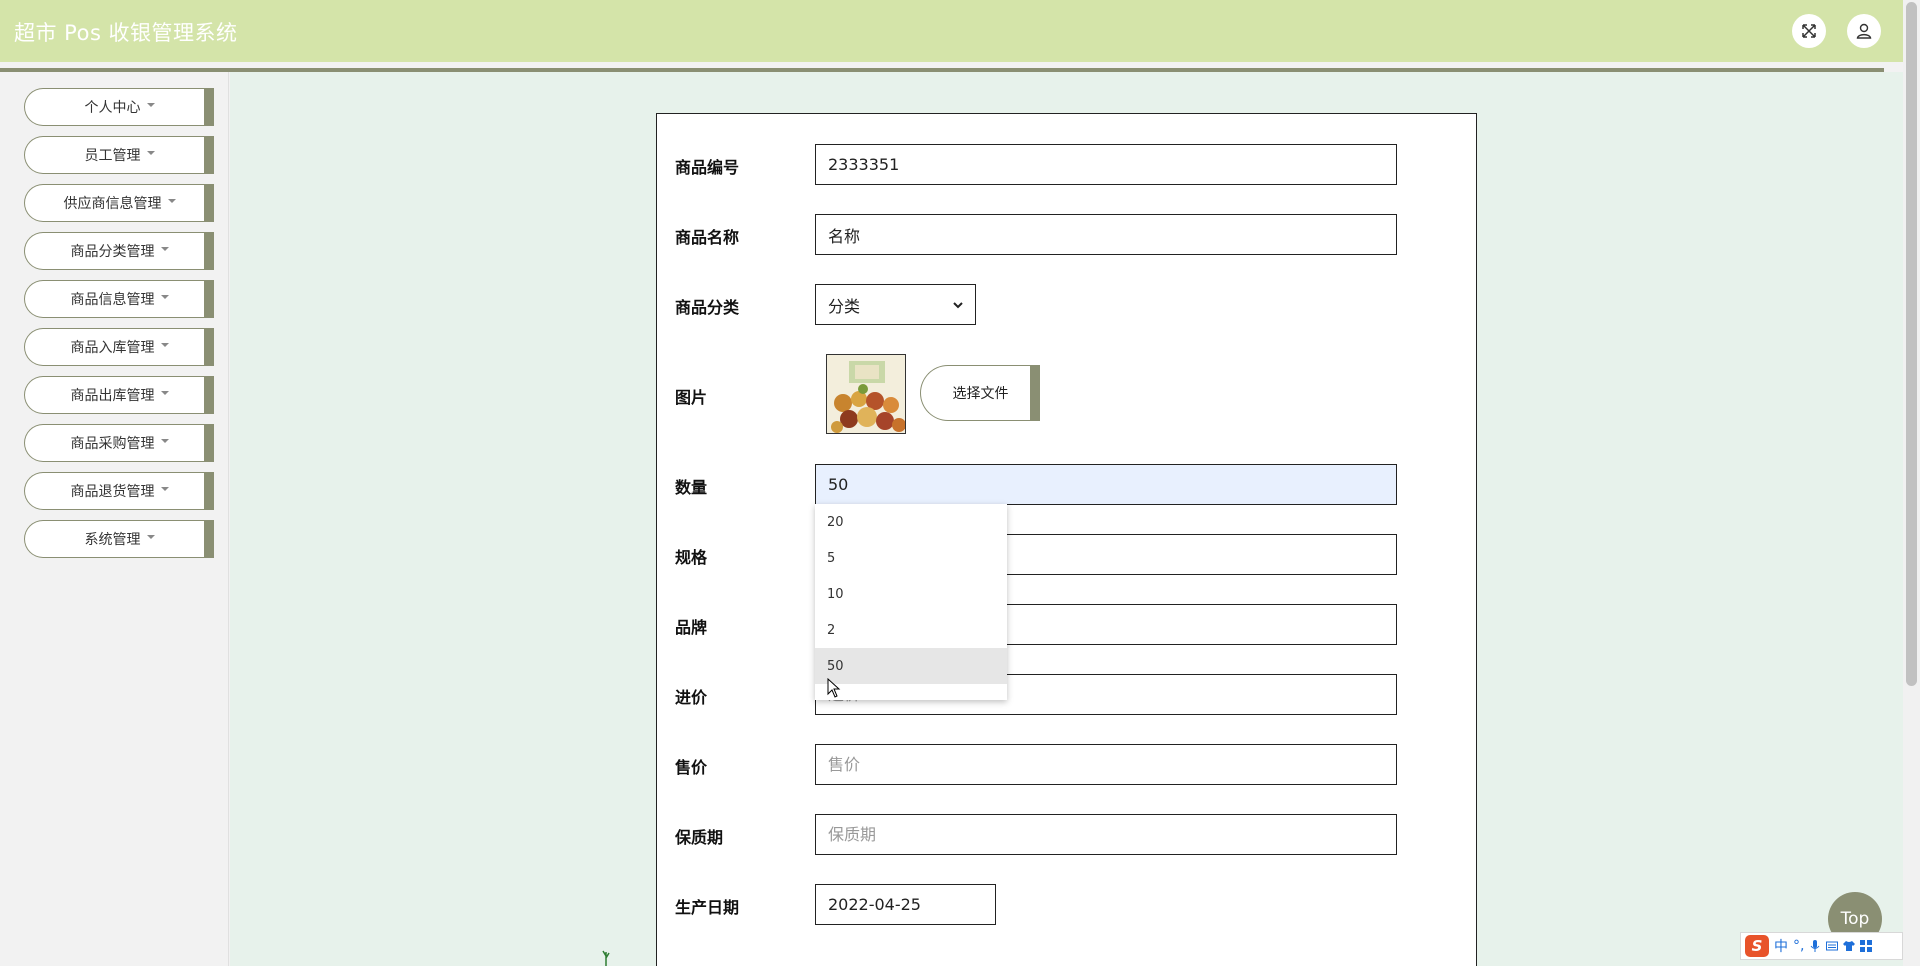 This screenshot has height=966, width=1920. I want to click on product-image, so click(866, 394).